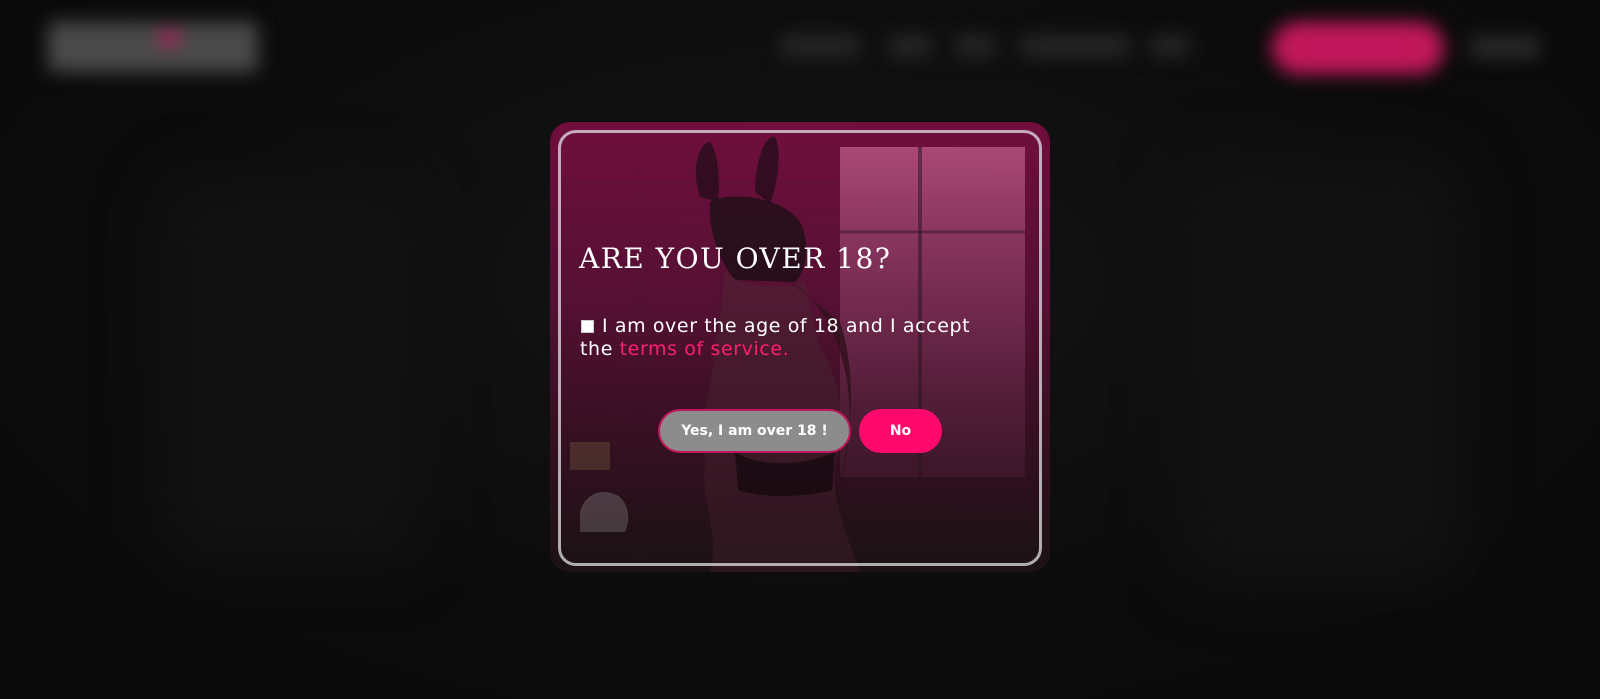 Image resolution: width=1600 pixels, height=699 pixels. What do you see at coordinates (735, 258) in the screenshot?
I see `age-gate-title: ARE YOU OVER 18?` at bounding box center [735, 258].